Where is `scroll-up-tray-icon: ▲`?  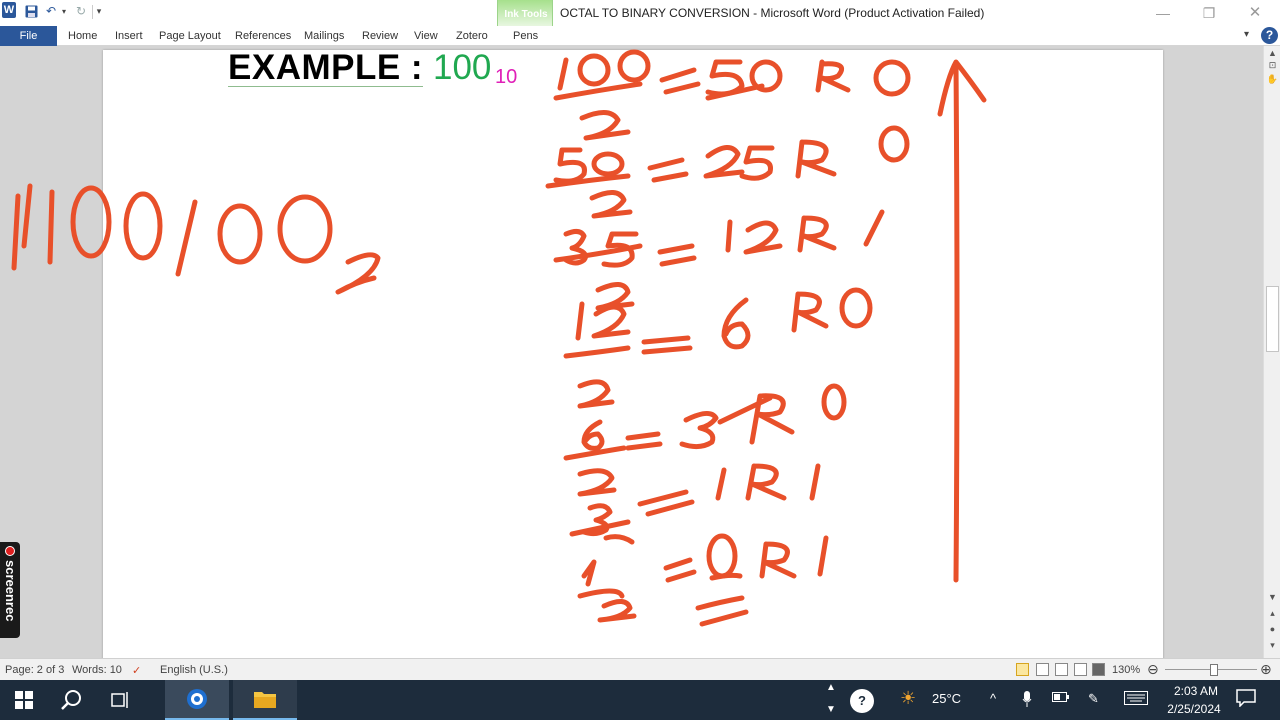
scroll-up-tray-icon: ▲ is located at coordinates (831, 687).